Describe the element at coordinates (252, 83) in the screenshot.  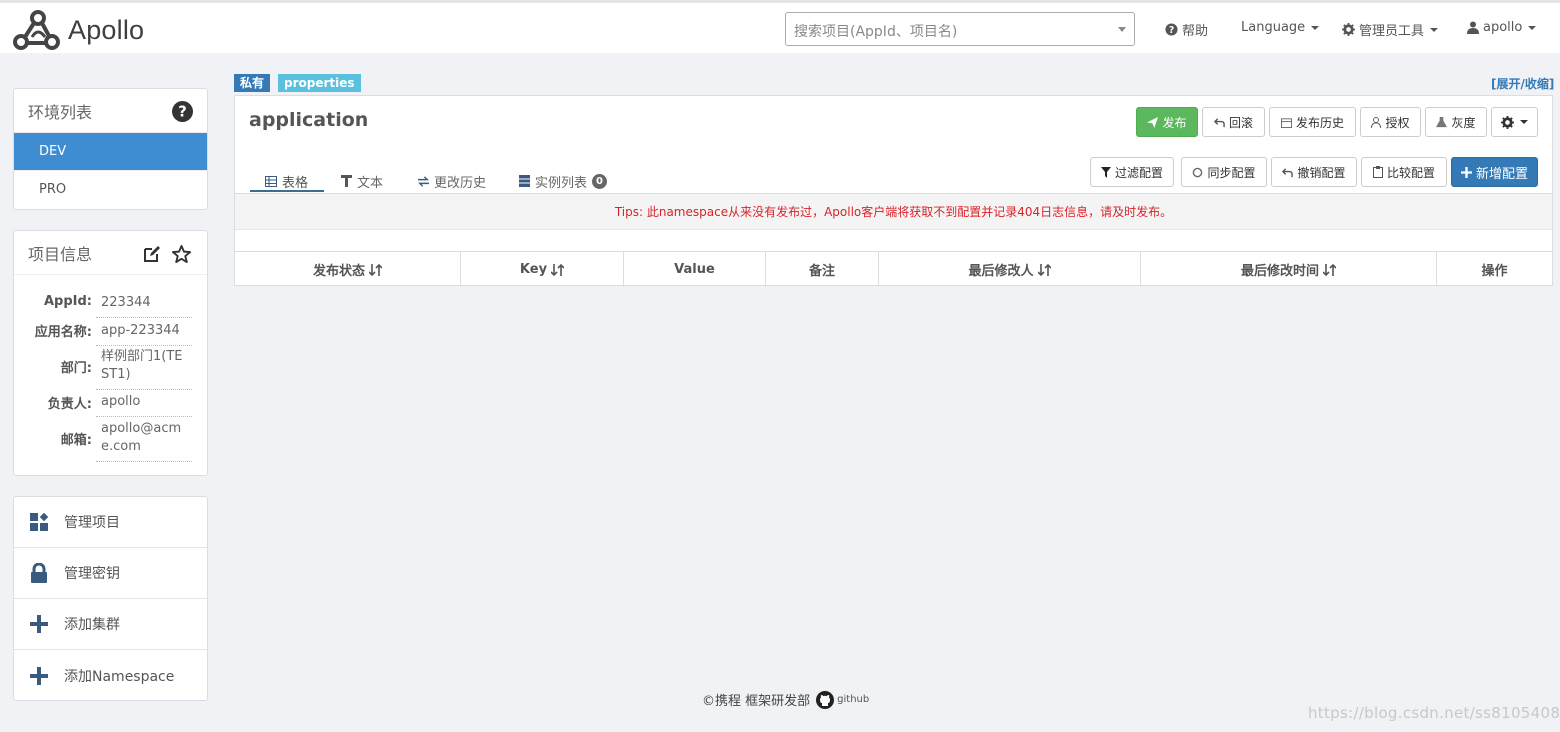
I see `tag-private: 私有` at that location.